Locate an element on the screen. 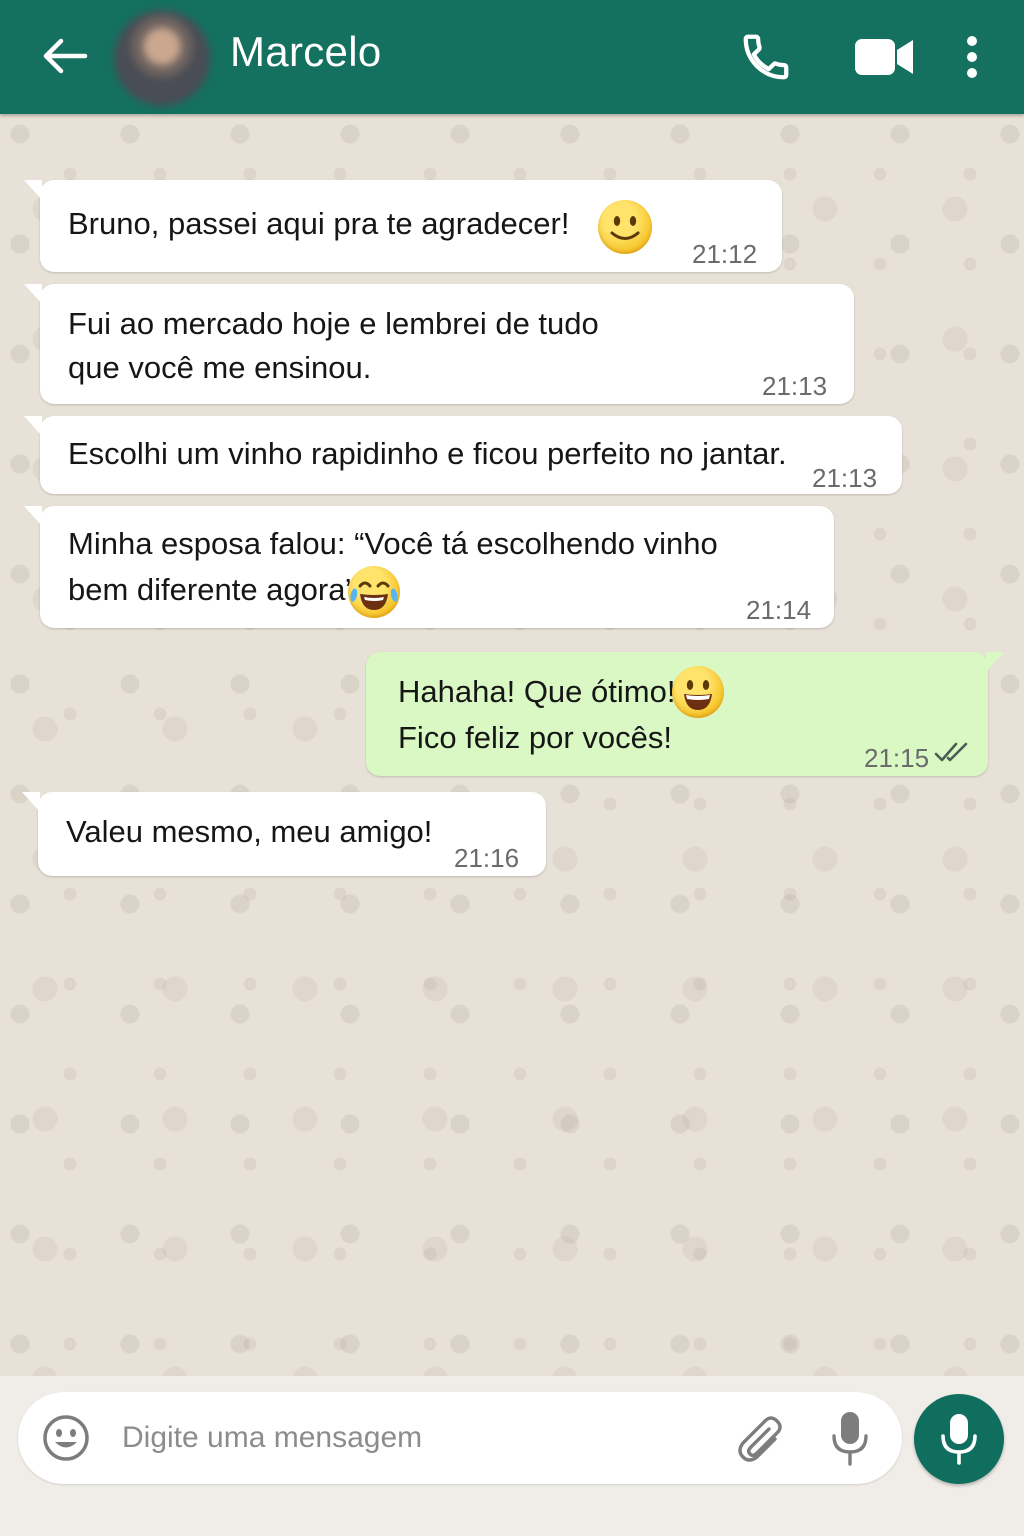 The width and height of the screenshot is (1024, 1536). phone-icon is located at coordinates (766, 57).